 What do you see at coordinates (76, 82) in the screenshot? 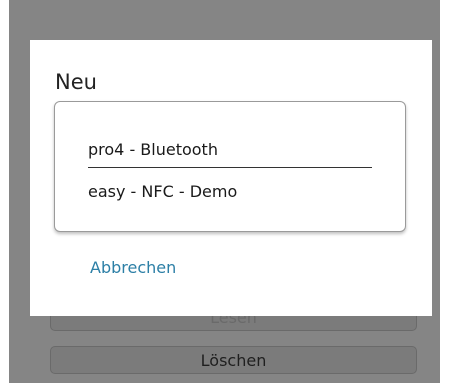
I see `dialog-title: Neu` at bounding box center [76, 82].